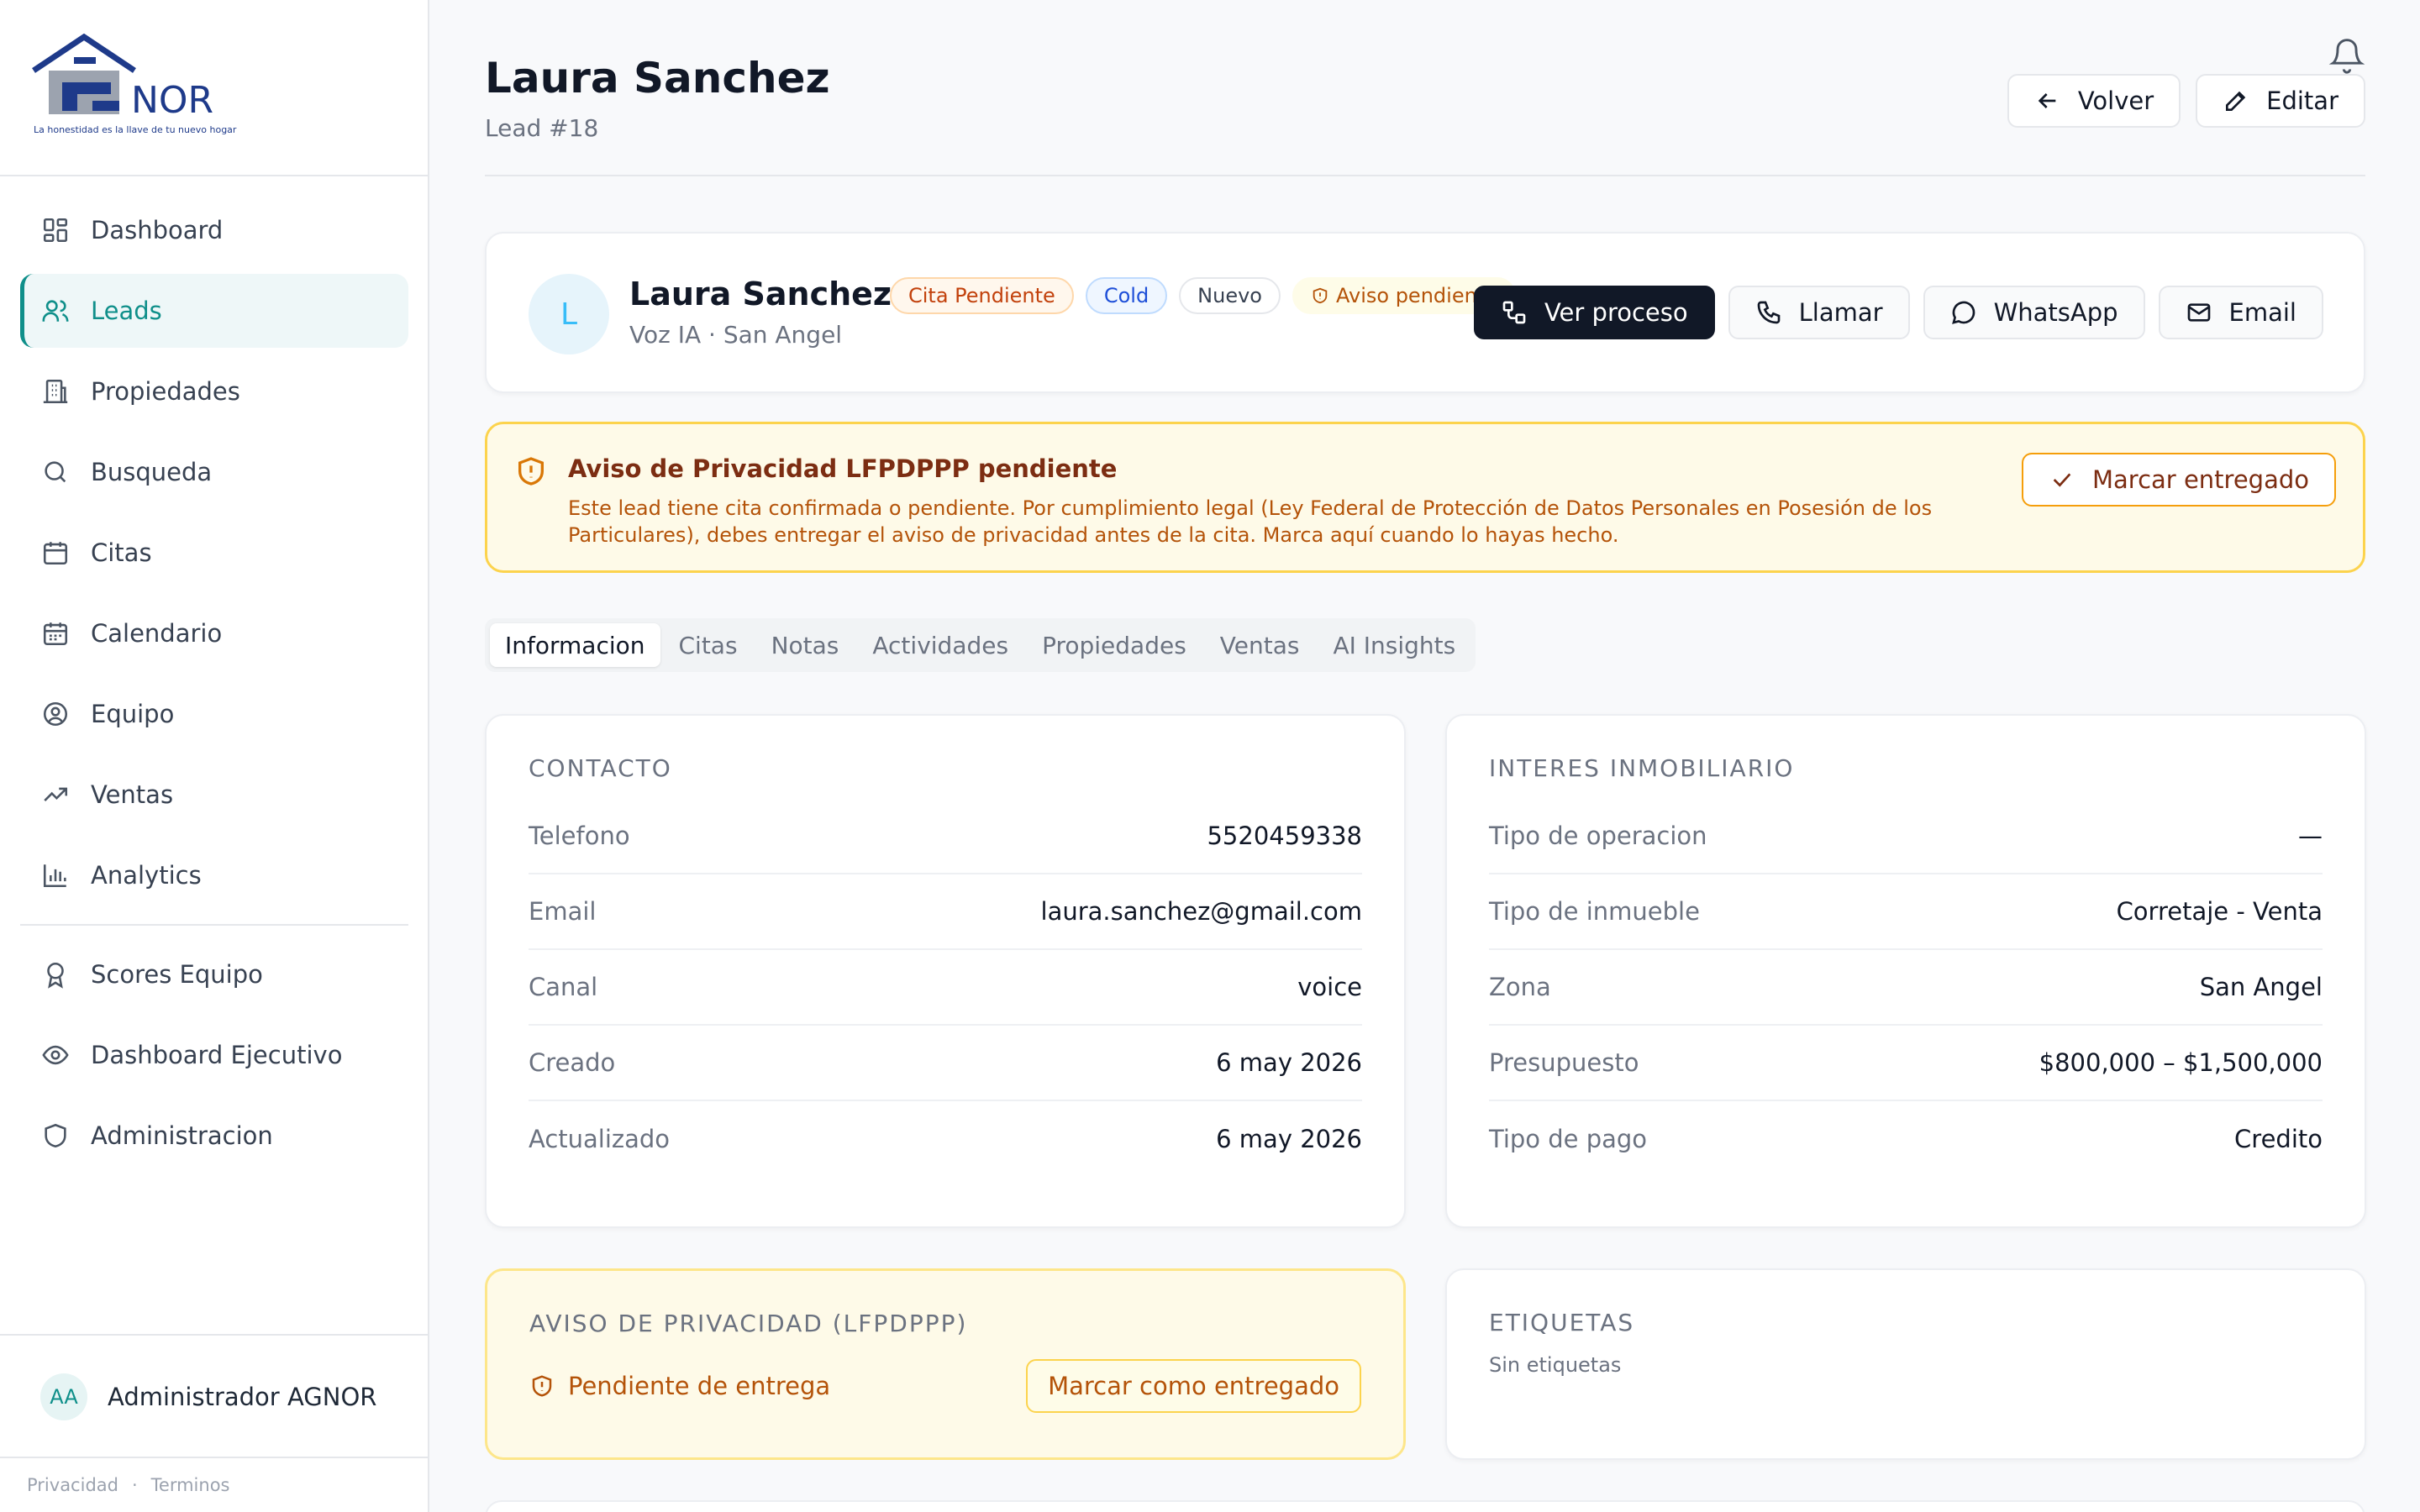 The height and width of the screenshot is (1512, 2420). I want to click on sidebar-item-label: Leads, so click(127, 311).